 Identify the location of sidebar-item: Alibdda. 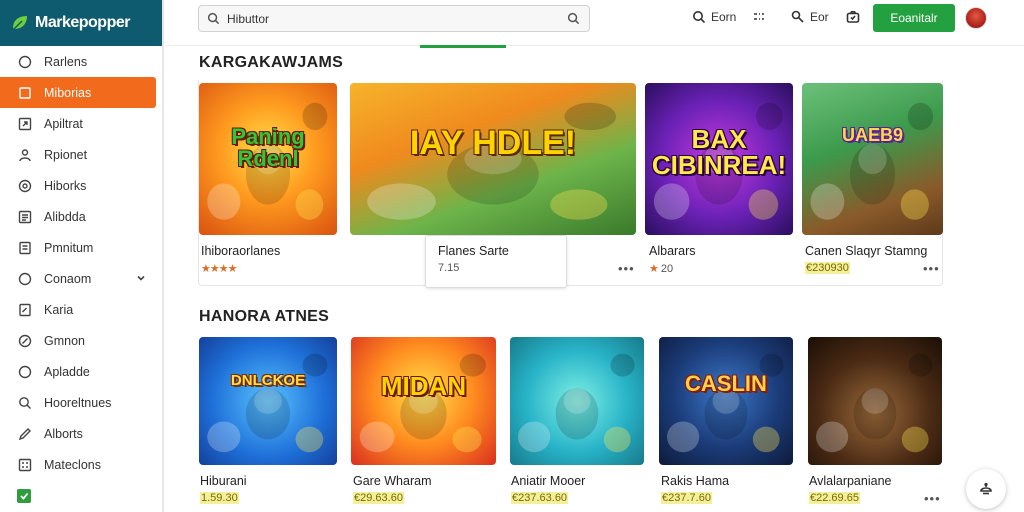
(81, 216).